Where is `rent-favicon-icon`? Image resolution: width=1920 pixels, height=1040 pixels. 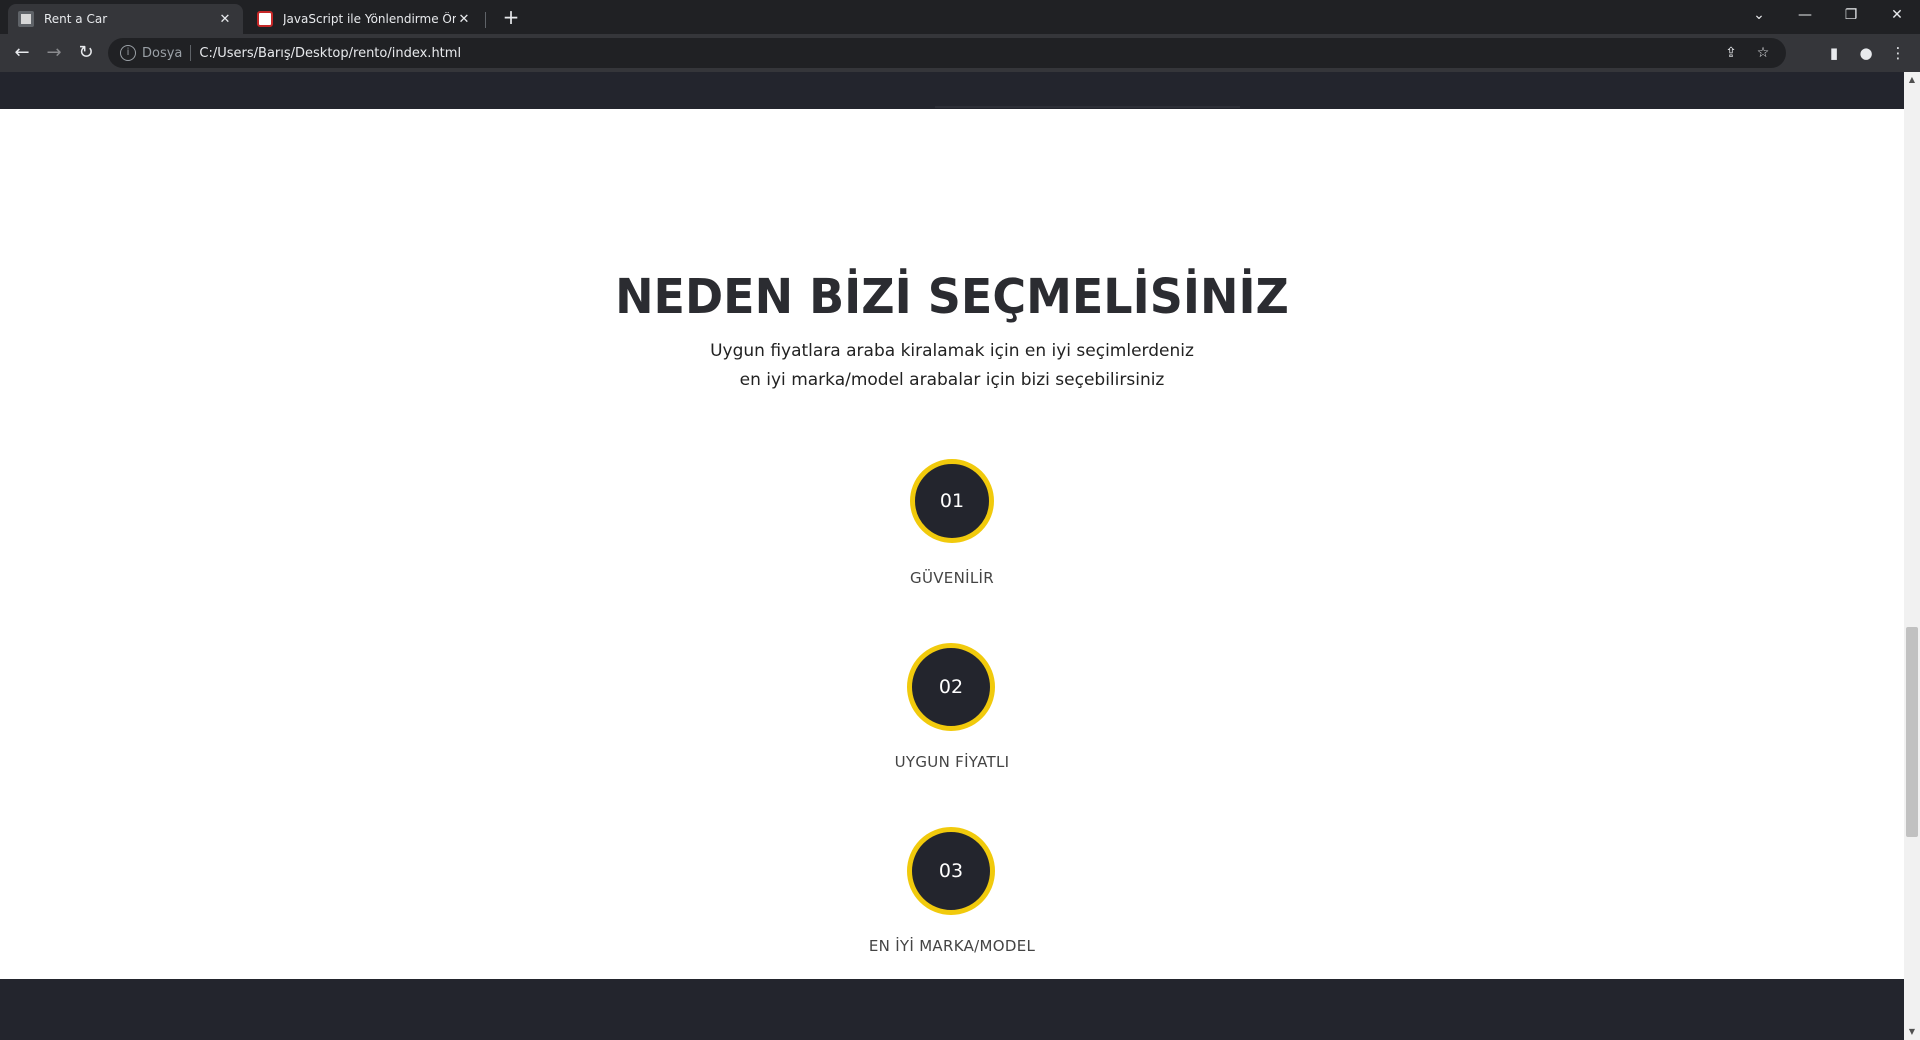 rent-favicon-icon is located at coordinates (26, 19).